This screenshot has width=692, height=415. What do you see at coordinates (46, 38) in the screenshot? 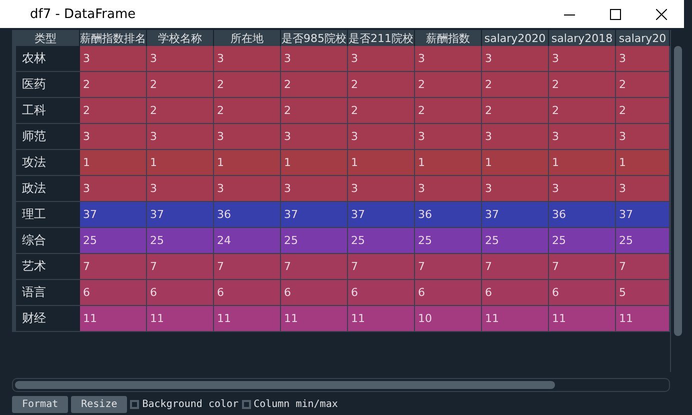
I see `column-header: 类型` at bounding box center [46, 38].